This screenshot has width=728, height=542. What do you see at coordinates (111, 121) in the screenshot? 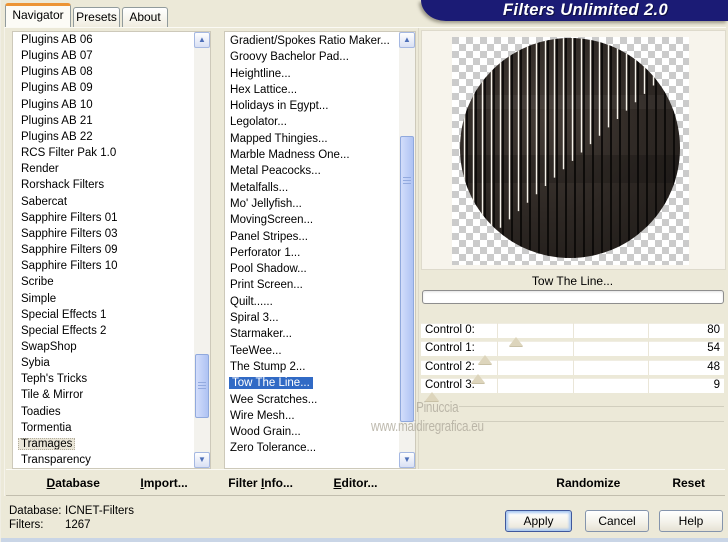
I see `list-item: Plugins AB 21` at bounding box center [111, 121].